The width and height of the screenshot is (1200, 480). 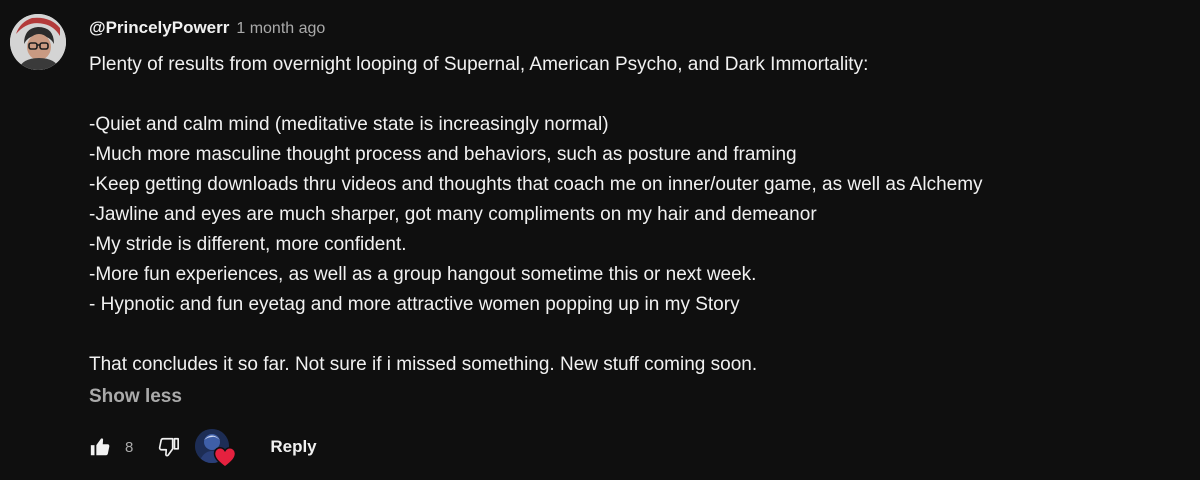 I want to click on author-name: @PrincelyPowerr, so click(x=159, y=28).